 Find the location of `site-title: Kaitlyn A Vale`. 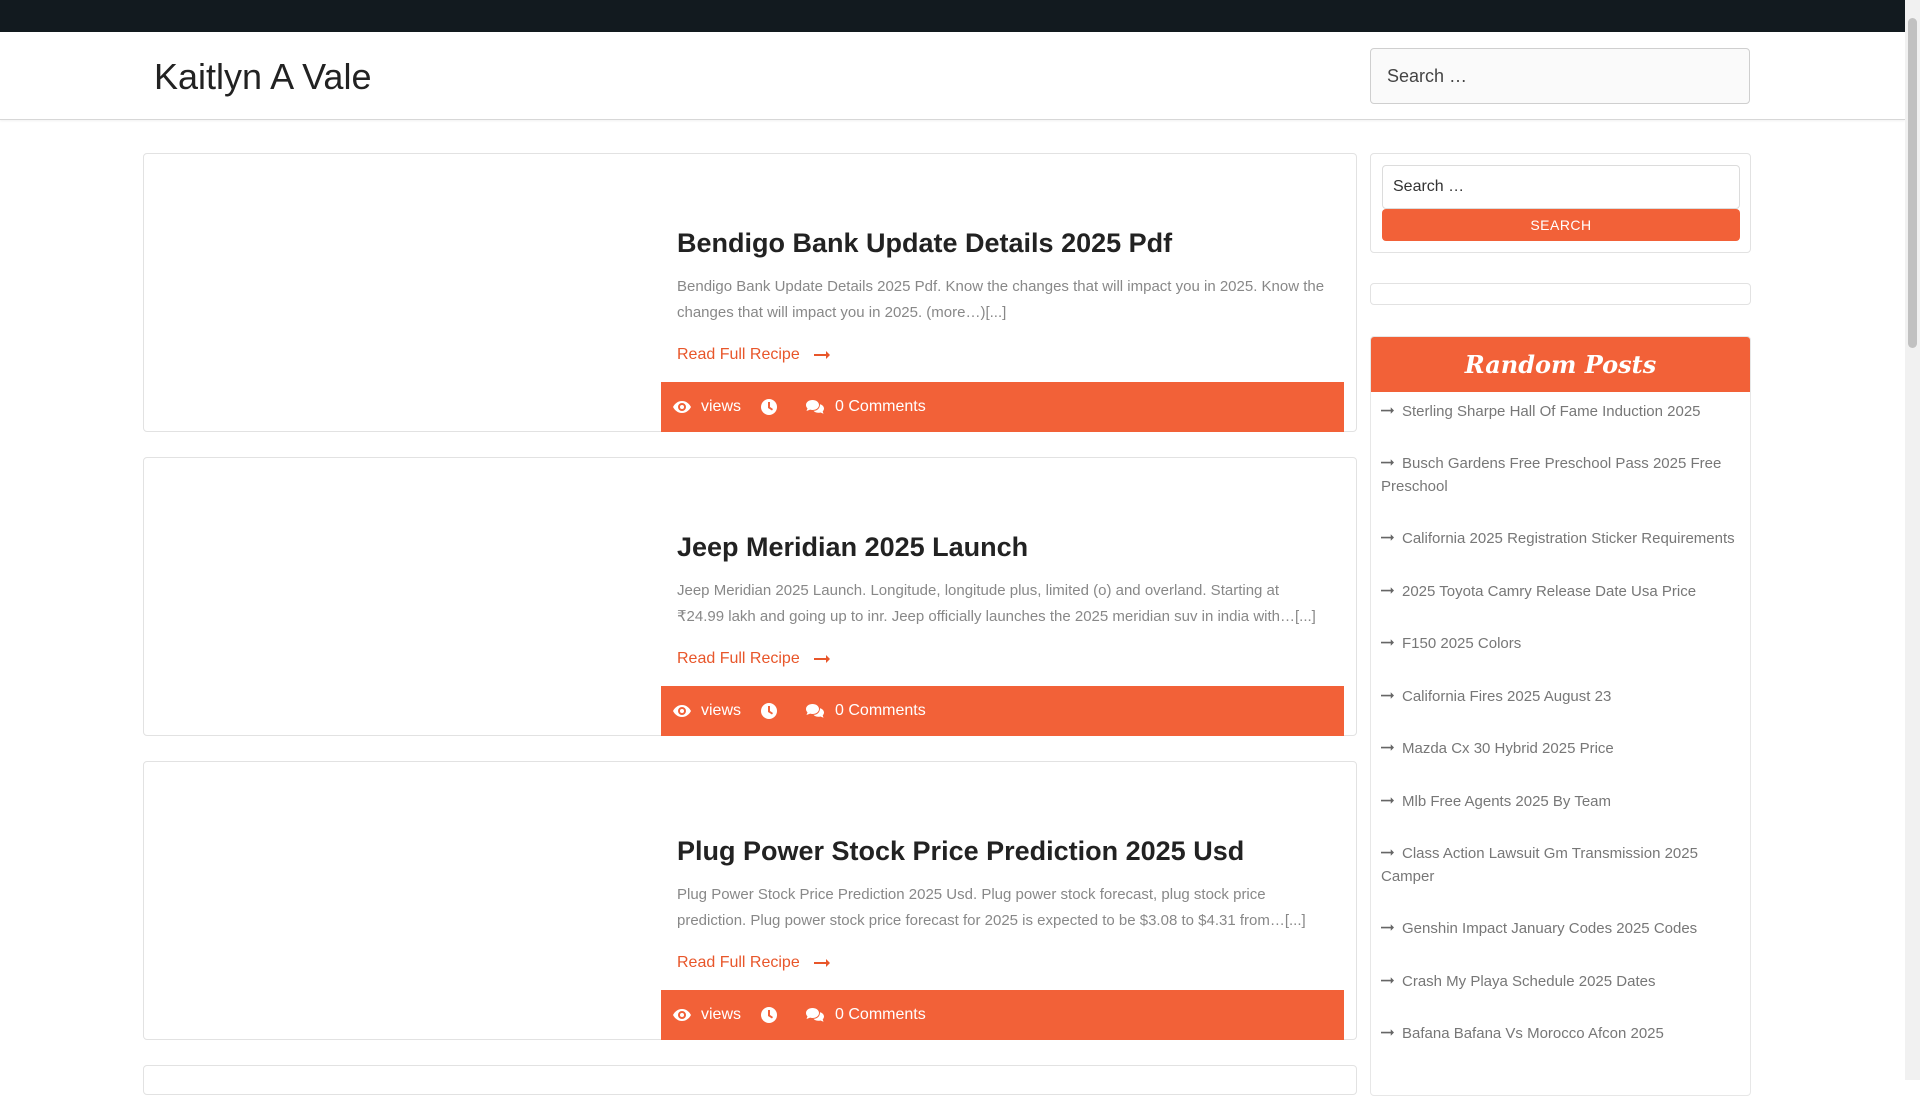

site-title: Kaitlyn A Vale is located at coordinates (262, 77).